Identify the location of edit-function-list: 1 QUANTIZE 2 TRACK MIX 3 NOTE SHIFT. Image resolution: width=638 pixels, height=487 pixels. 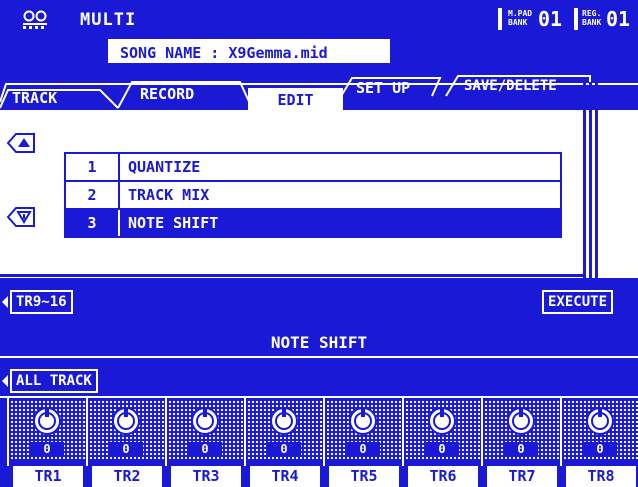
(313, 195).